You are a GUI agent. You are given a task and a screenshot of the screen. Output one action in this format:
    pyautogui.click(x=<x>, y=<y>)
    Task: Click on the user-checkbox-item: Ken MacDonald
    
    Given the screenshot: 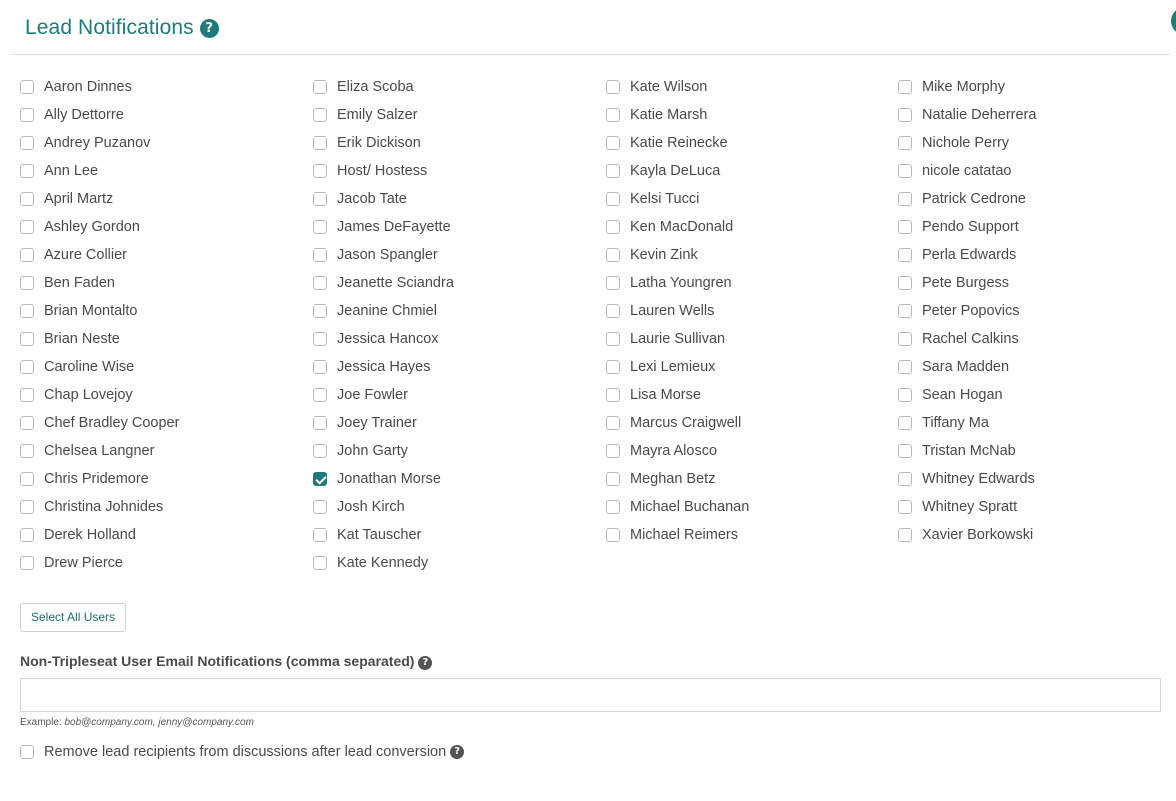 What is the action you would take?
    pyautogui.click(x=677, y=227)
    